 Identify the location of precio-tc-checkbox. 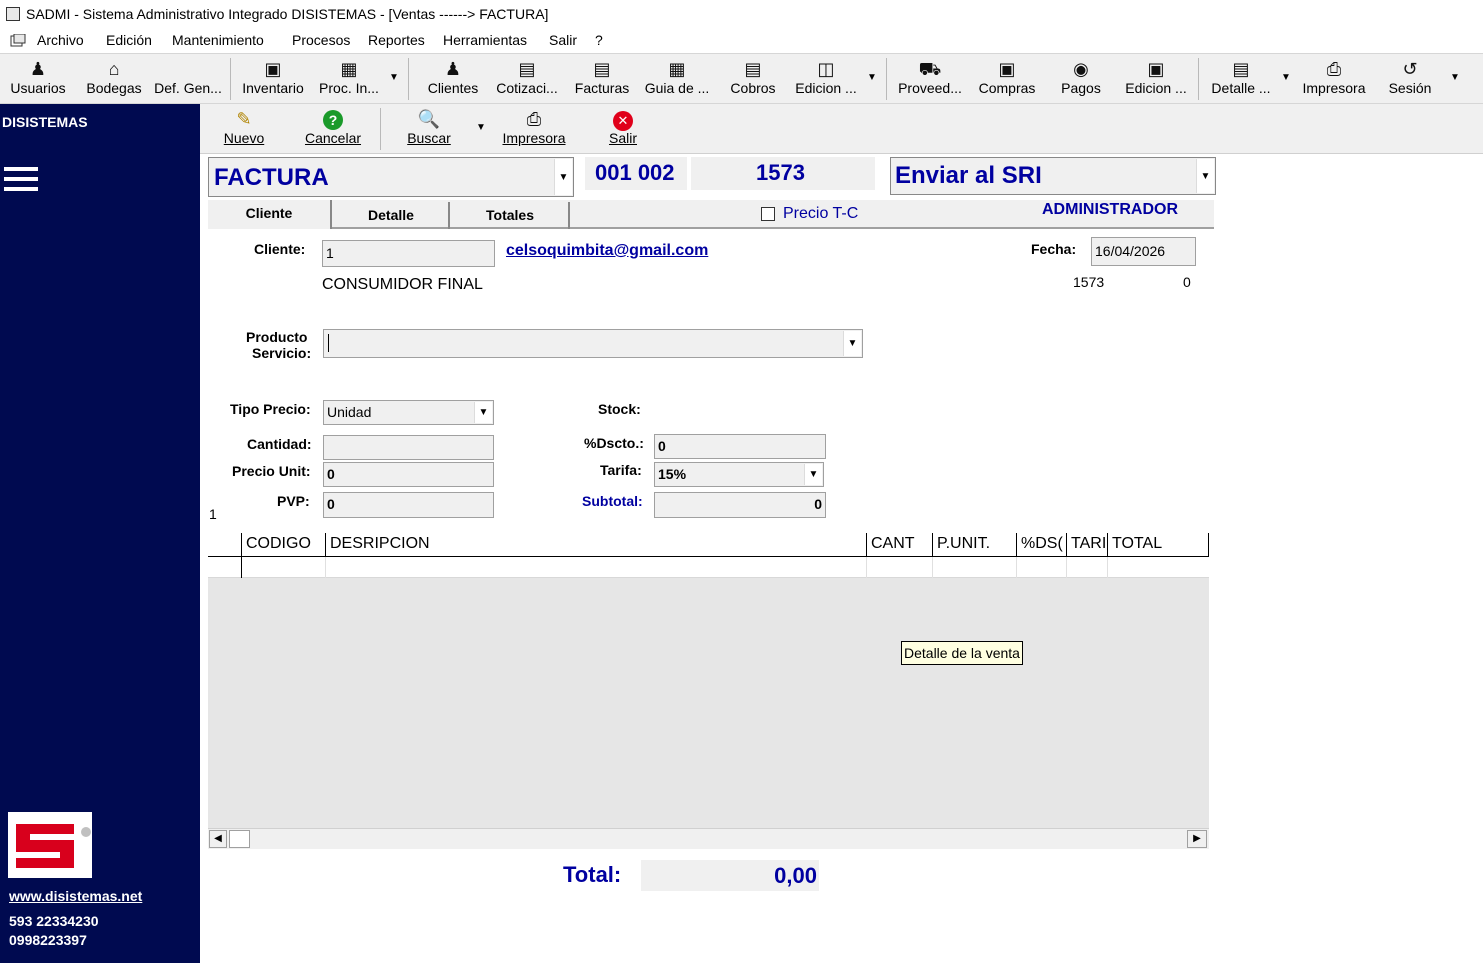
(768, 214).